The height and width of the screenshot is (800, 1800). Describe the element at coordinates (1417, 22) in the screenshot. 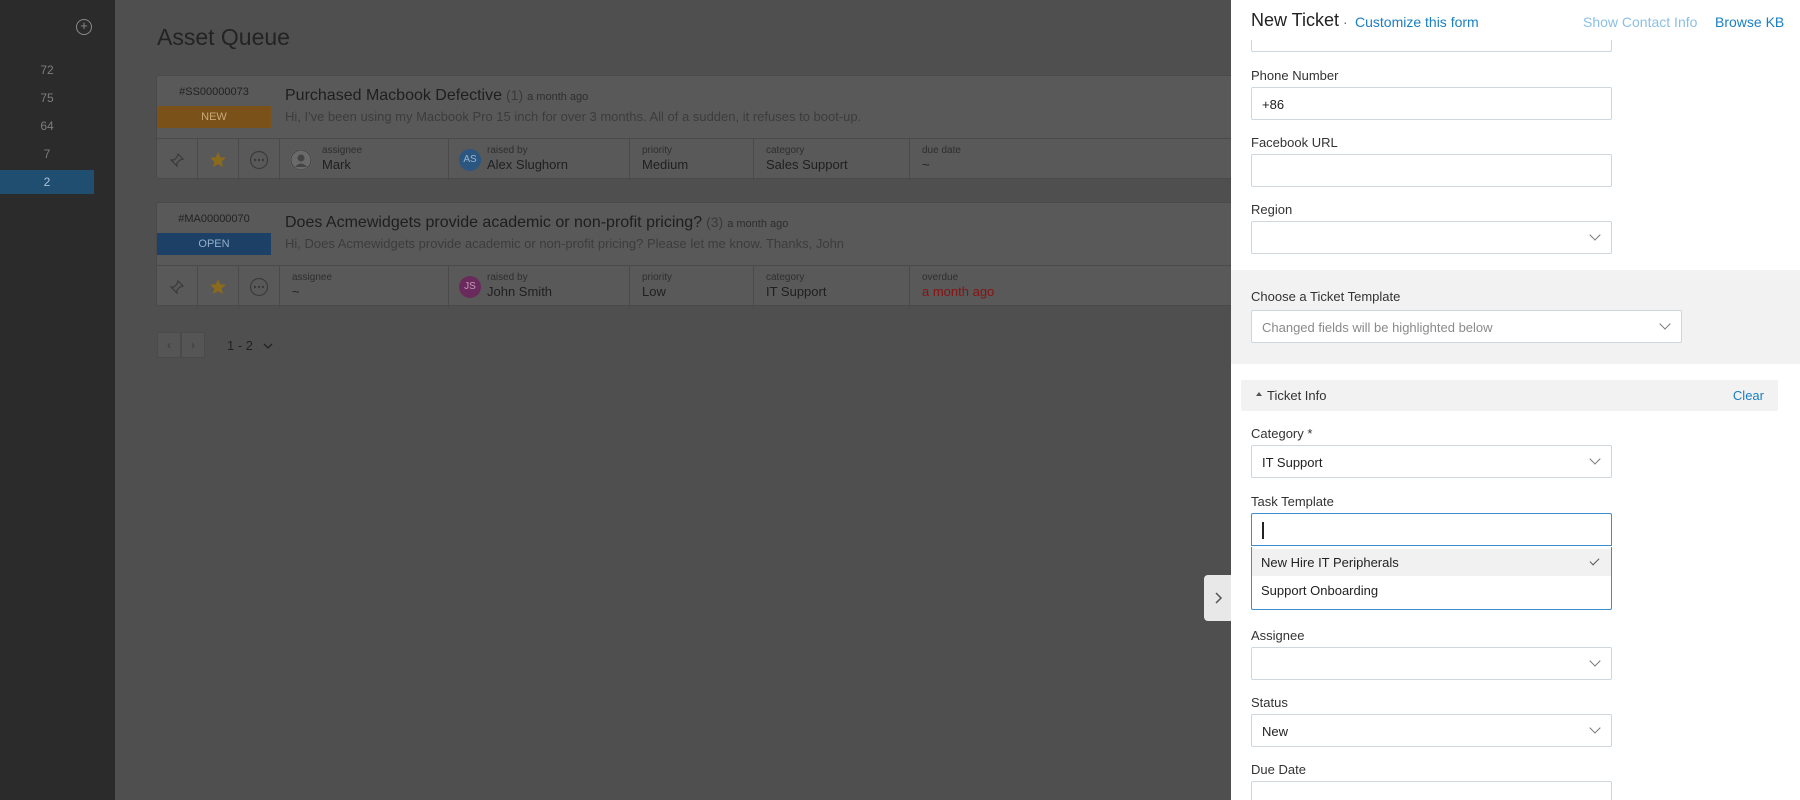

I see `customize-form-link: Customize this form` at that location.